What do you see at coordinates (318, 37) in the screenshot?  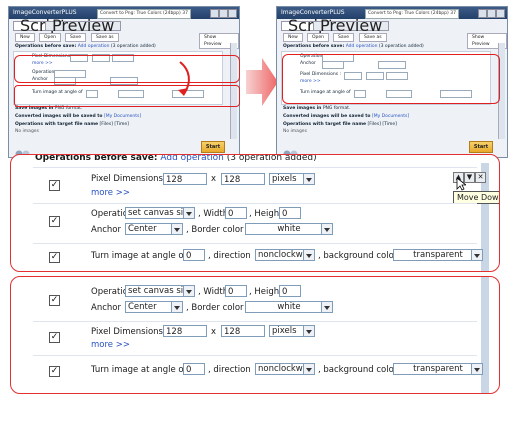 I see `open-button-after: Open` at bounding box center [318, 37].